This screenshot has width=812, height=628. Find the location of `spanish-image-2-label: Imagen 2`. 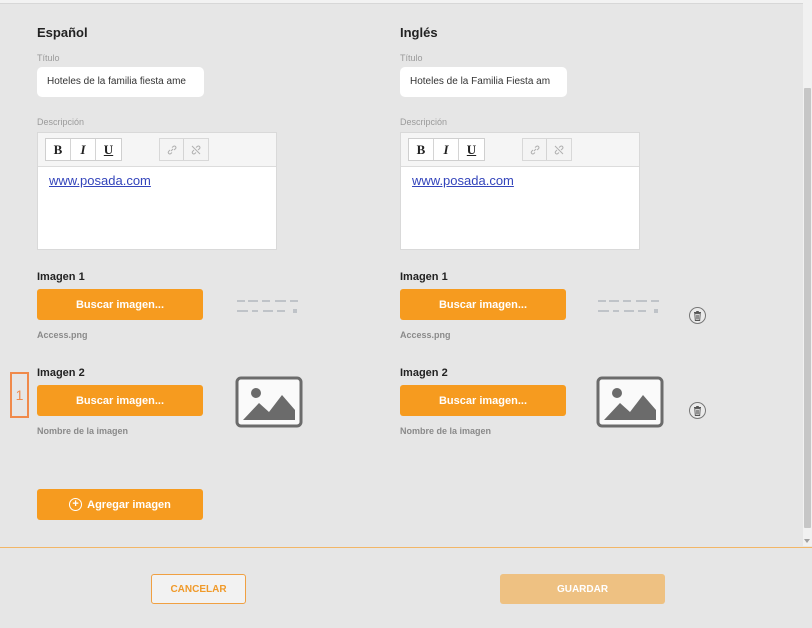

spanish-image-2-label: Imagen 2 is located at coordinates (61, 373).